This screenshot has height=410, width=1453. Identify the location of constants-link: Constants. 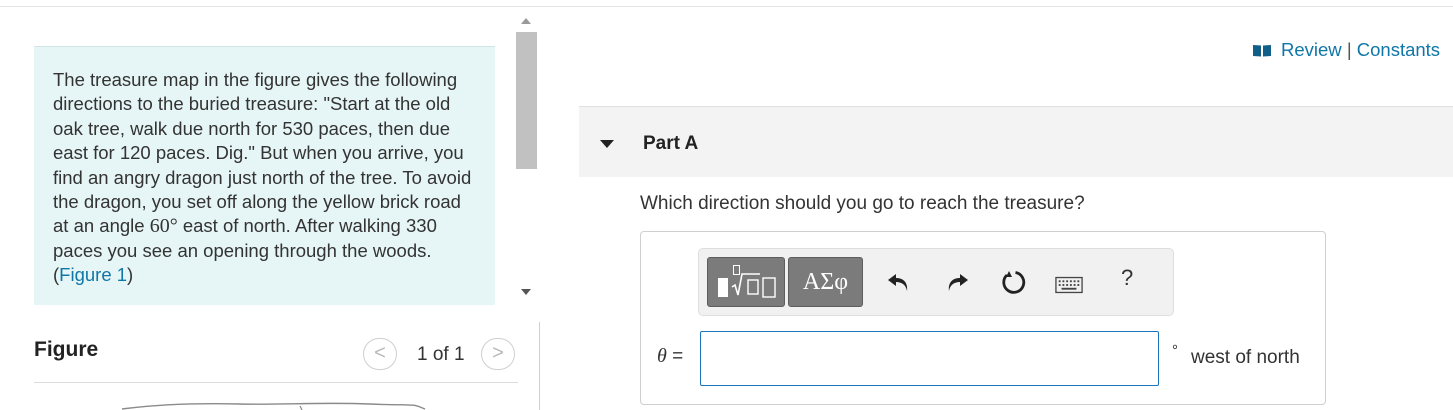
(1398, 49).